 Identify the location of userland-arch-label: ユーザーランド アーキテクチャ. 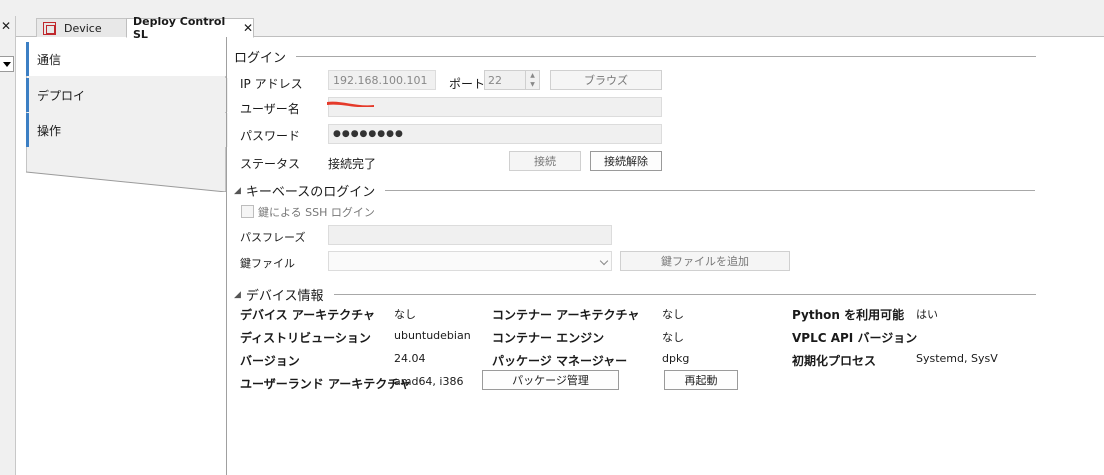
(326, 384).